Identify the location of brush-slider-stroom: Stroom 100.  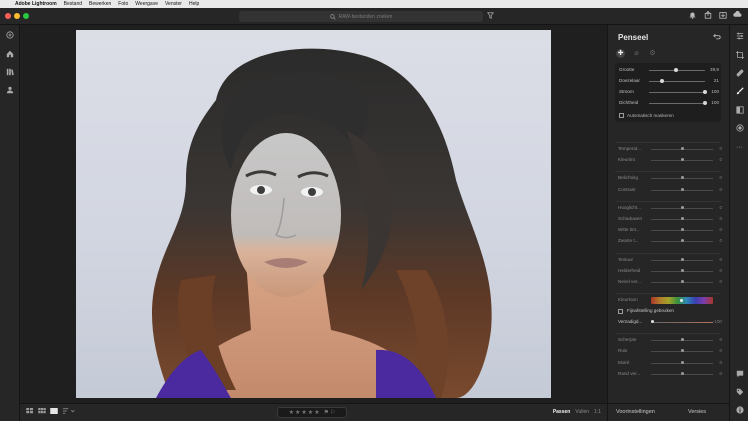
(669, 93).